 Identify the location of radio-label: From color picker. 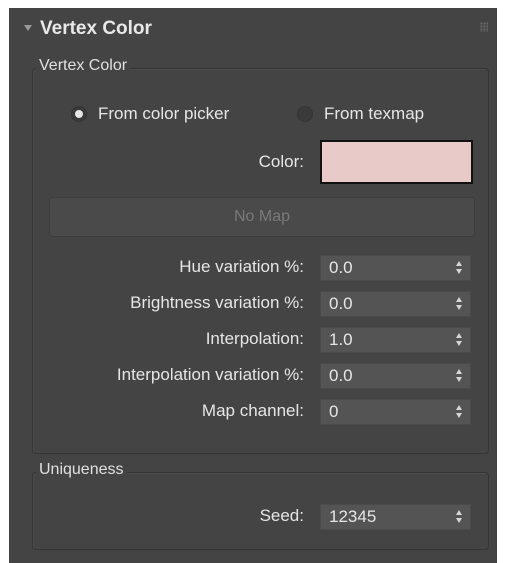
(164, 113).